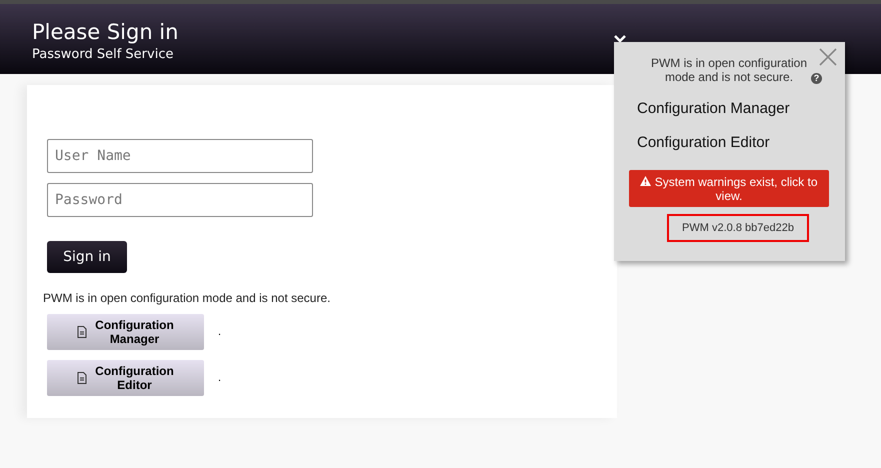 The width and height of the screenshot is (881, 468). What do you see at coordinates (125, 378) in the screenshot?
I see `configuration-button: Configuration Editor` at bounding box center [125, 378].